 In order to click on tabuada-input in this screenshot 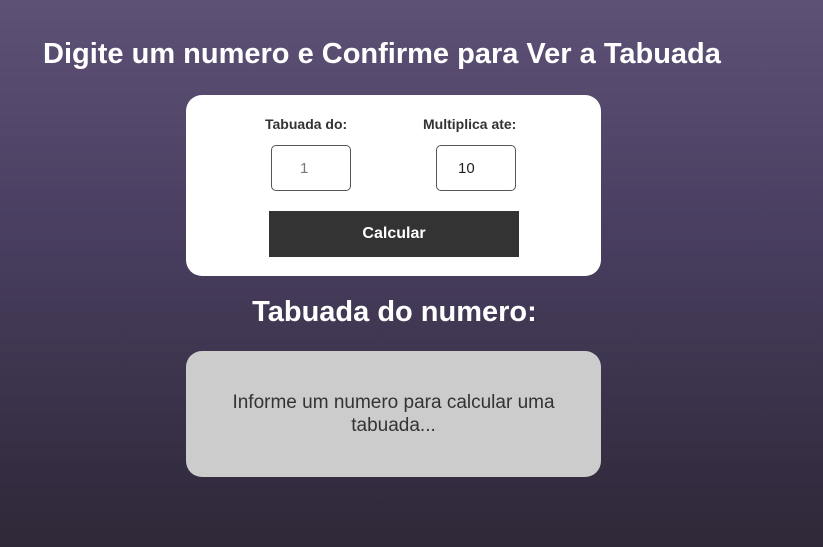, I will do `click(311, 168)`.